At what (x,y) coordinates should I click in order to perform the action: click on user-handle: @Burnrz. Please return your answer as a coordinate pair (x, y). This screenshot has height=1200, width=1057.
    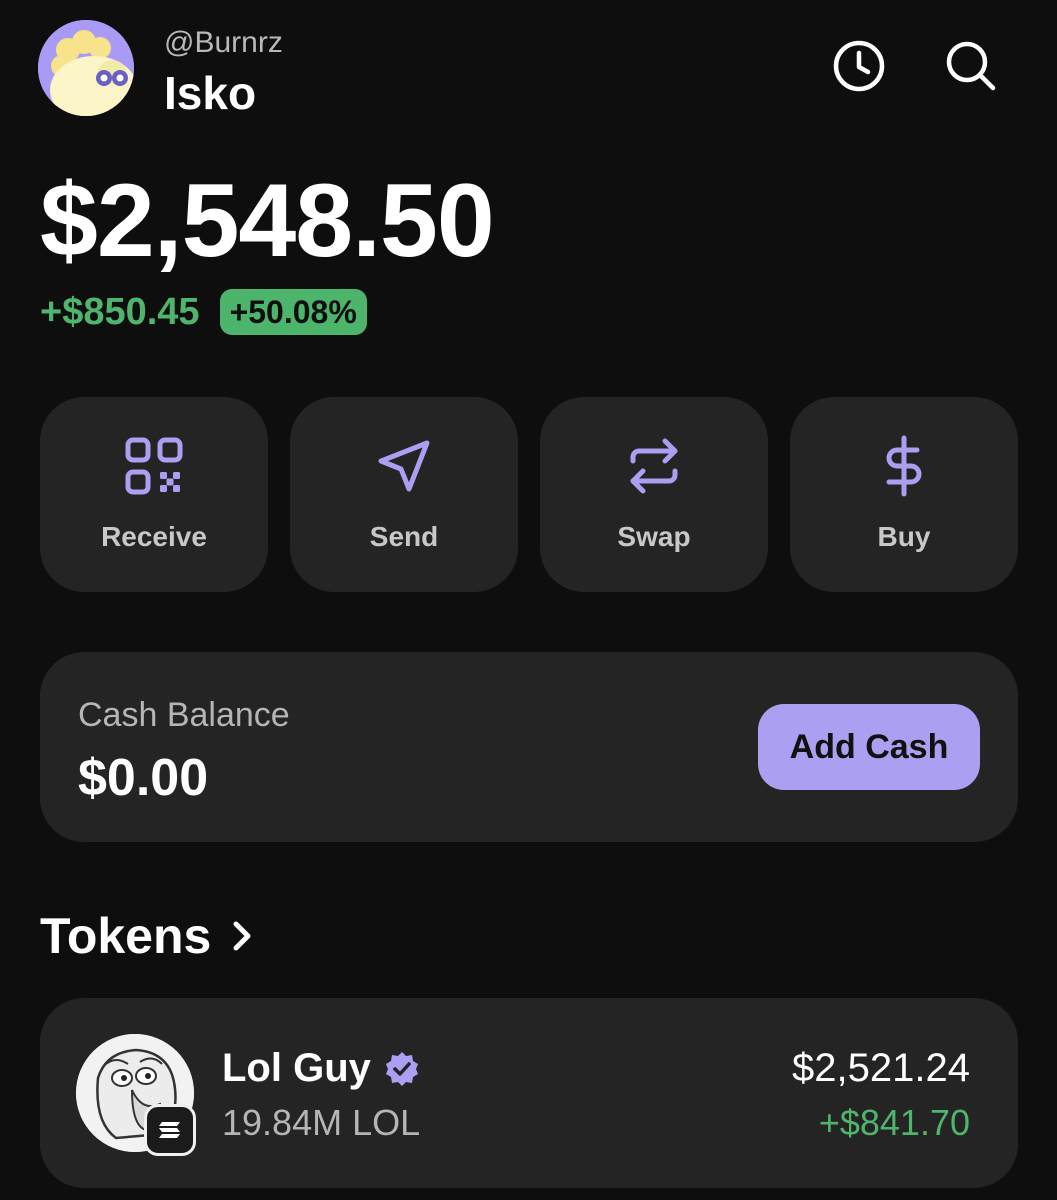
    Looking at the image, I should click on (223, 42).